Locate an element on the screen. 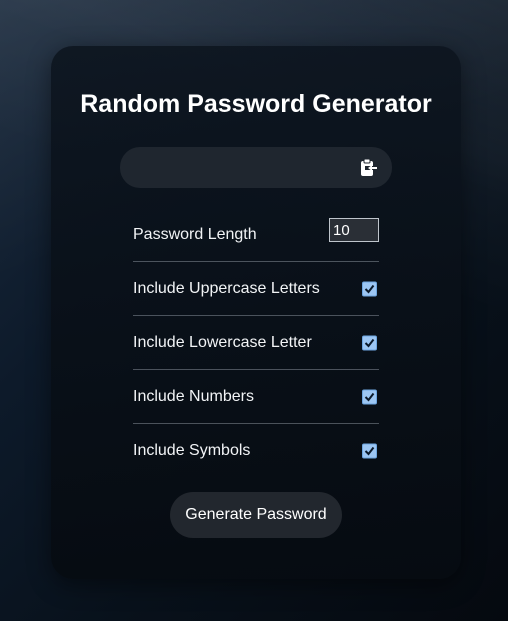 This screenshot has width=508, height=621. symbols-label: Include Symbols is located at coordinates (192, 450).